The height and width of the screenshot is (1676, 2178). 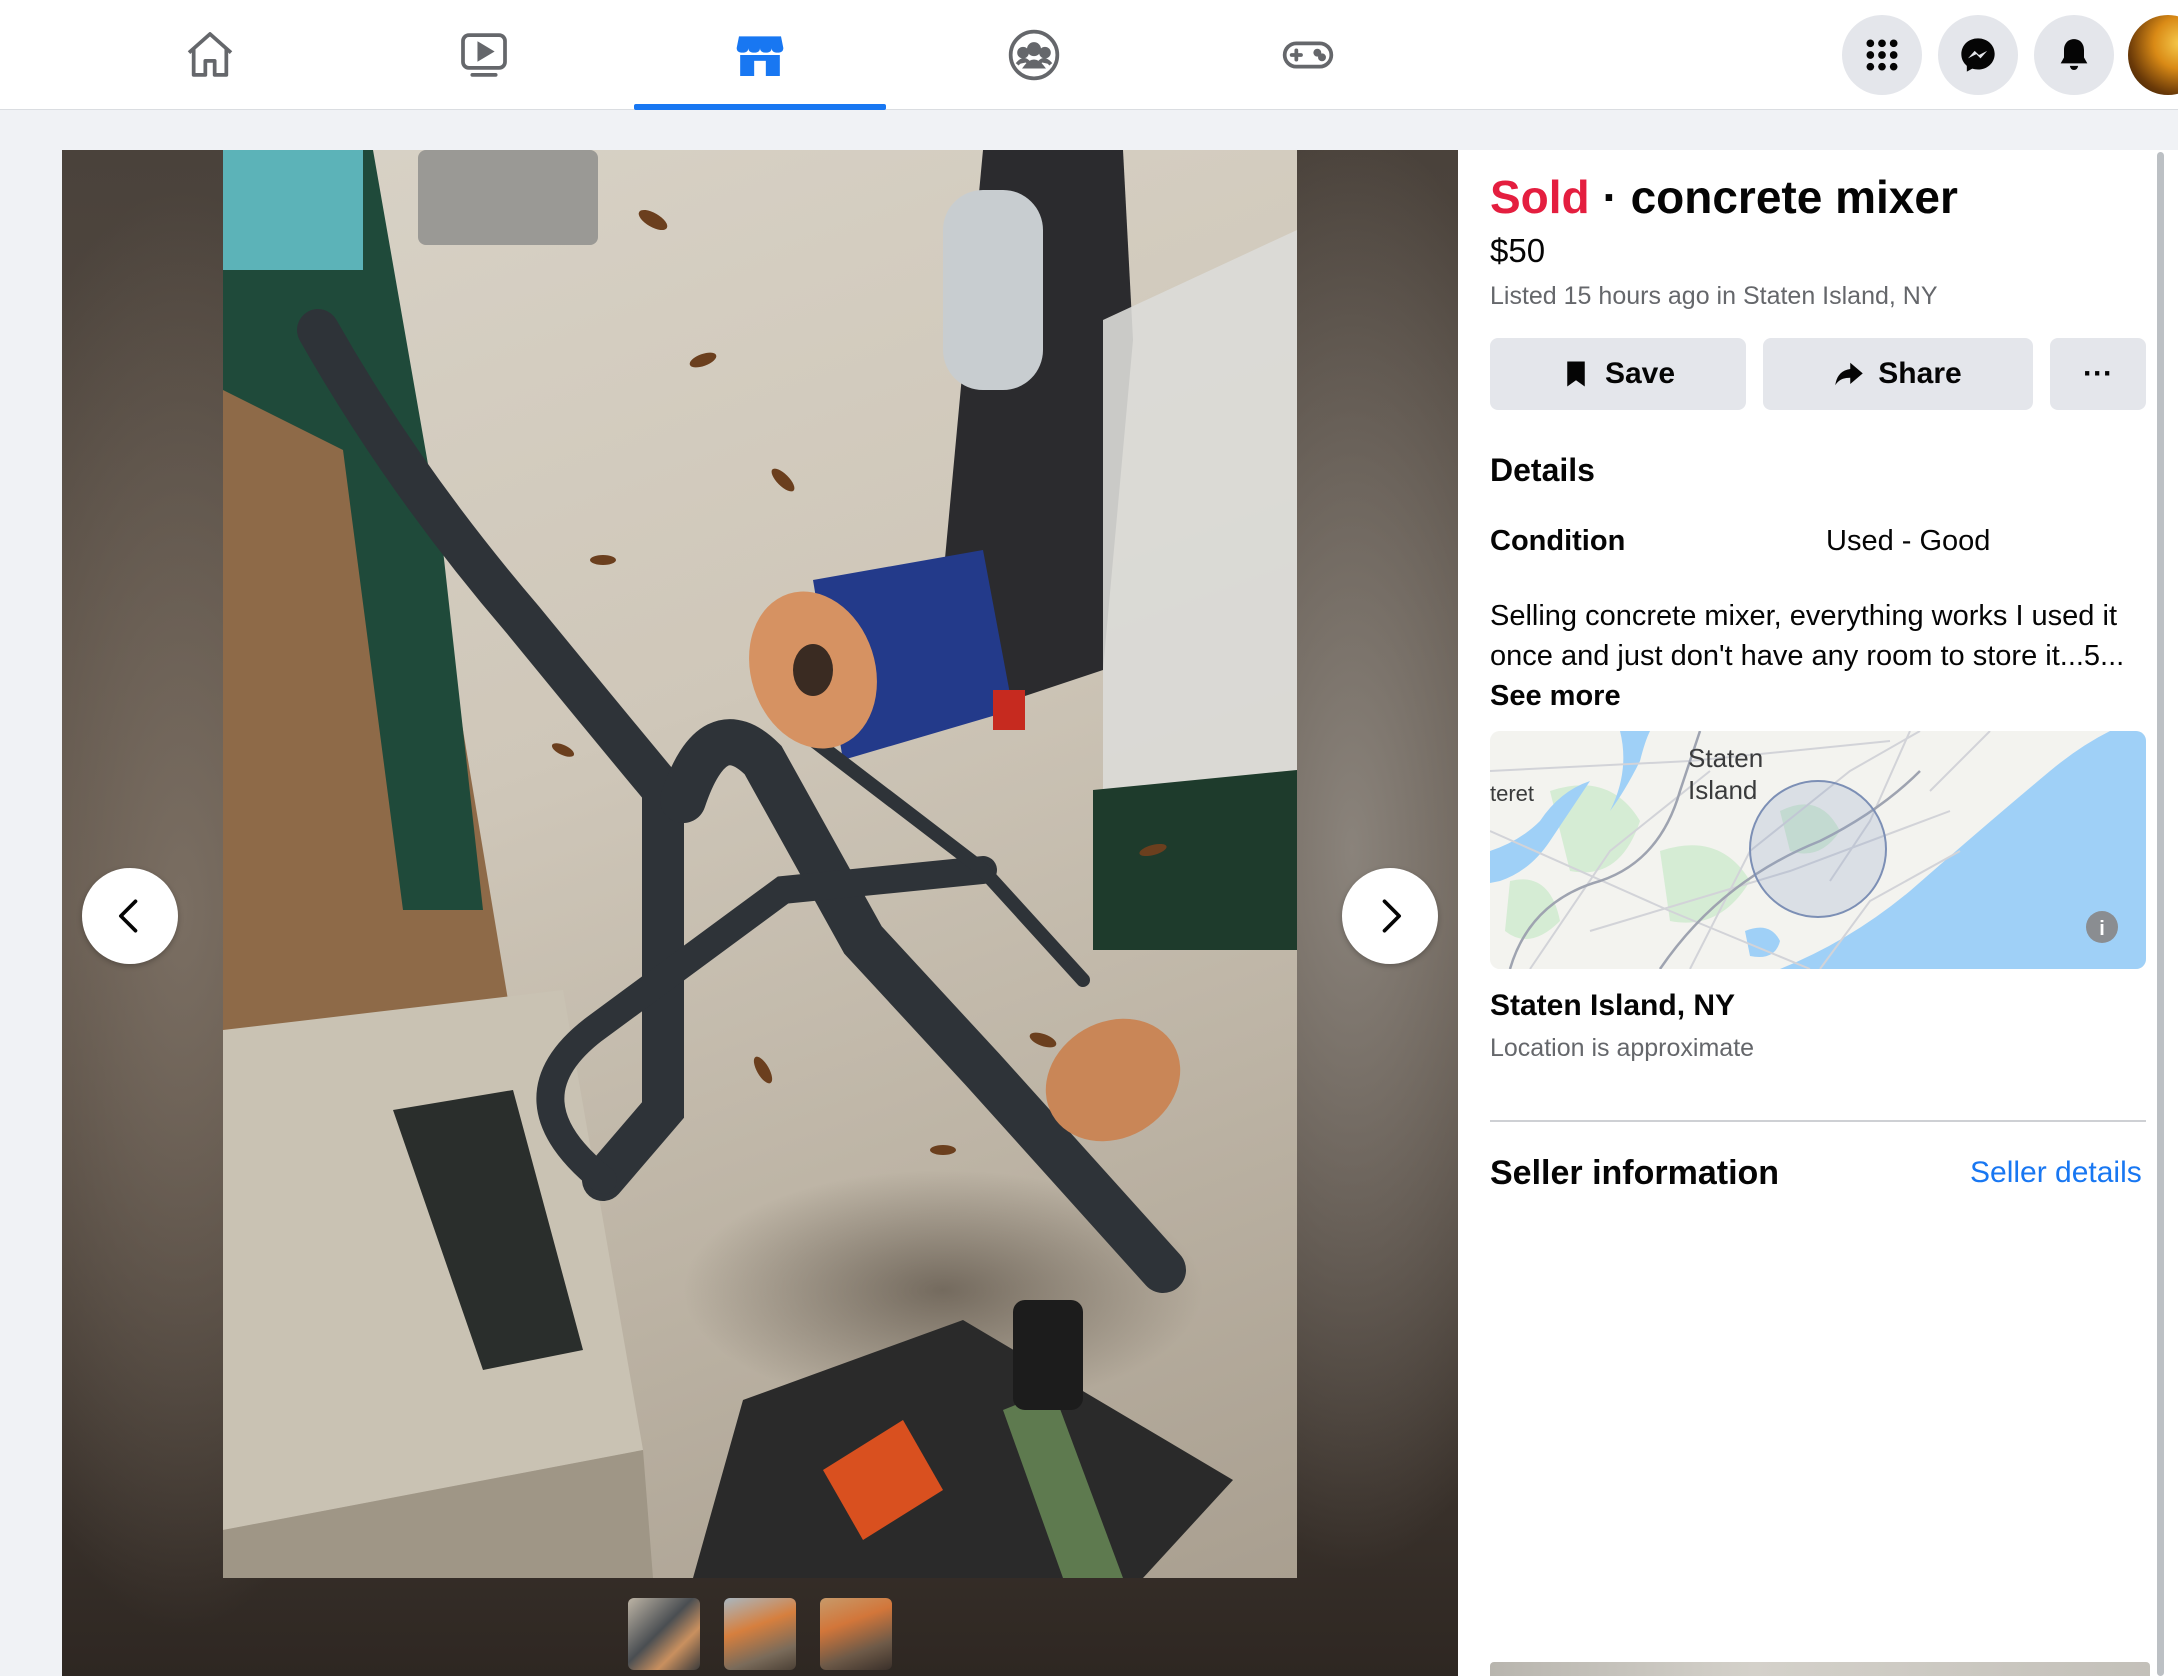 I want to click on listing-title-text: concrete mixer, so click(x=1794, y=197).